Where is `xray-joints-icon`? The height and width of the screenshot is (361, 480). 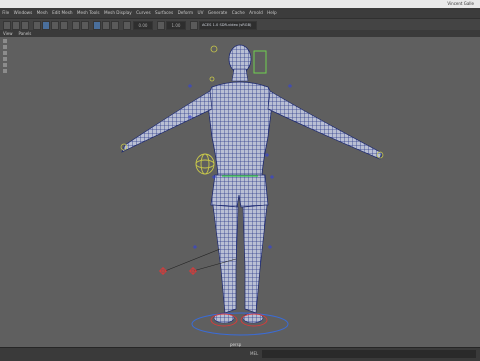
xray-joints-icon is located at coordinates (115, 25).